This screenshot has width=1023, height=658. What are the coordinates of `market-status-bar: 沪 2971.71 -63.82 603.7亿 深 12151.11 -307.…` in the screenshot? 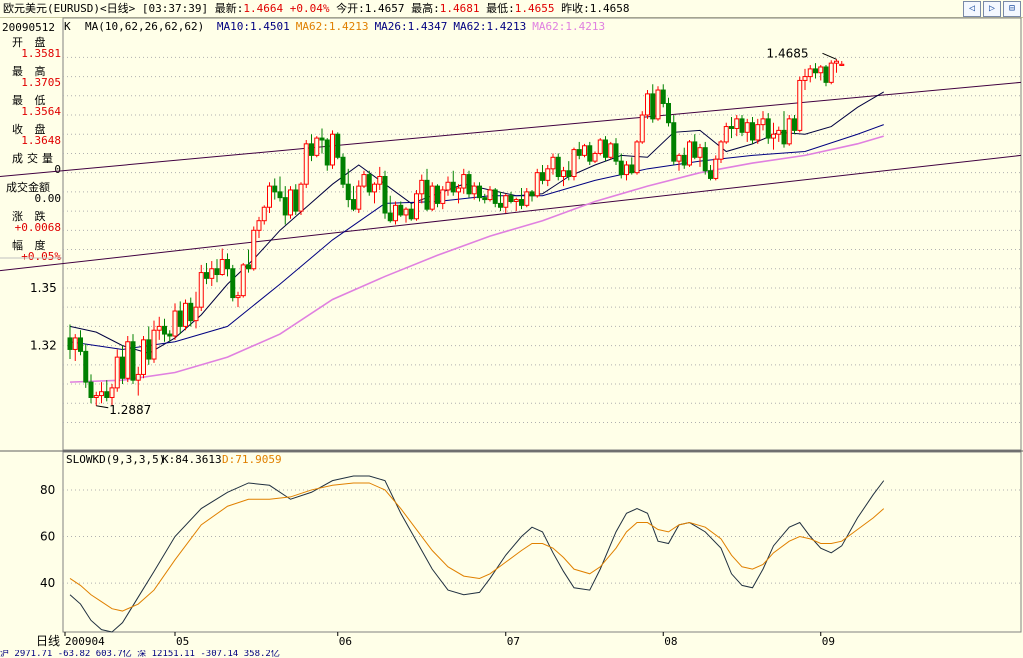 It's located at (140, 654).